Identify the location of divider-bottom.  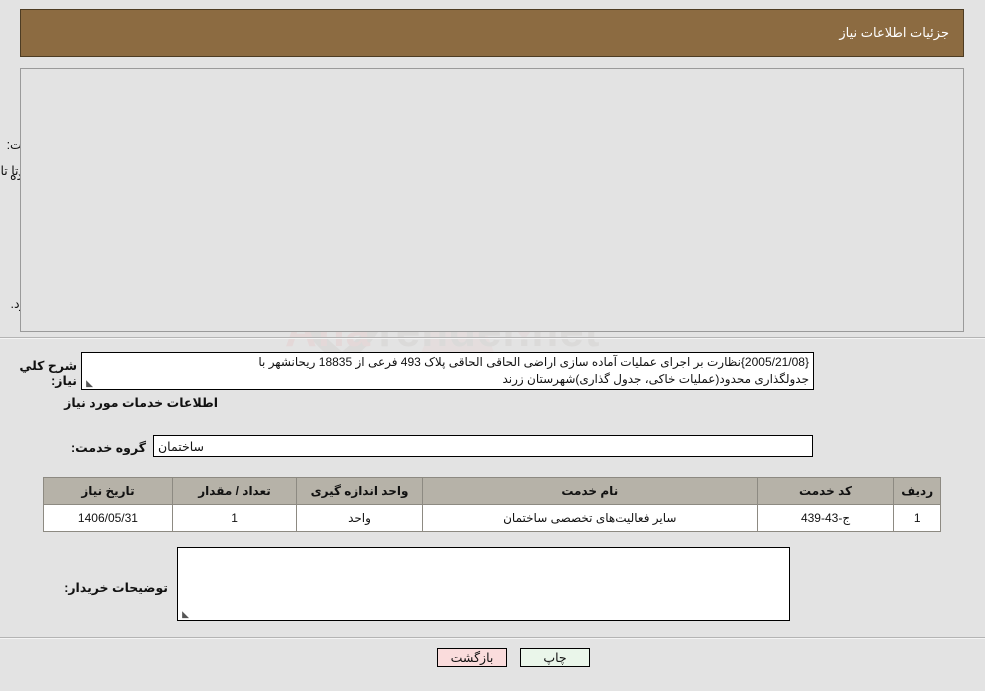
(492, 638).